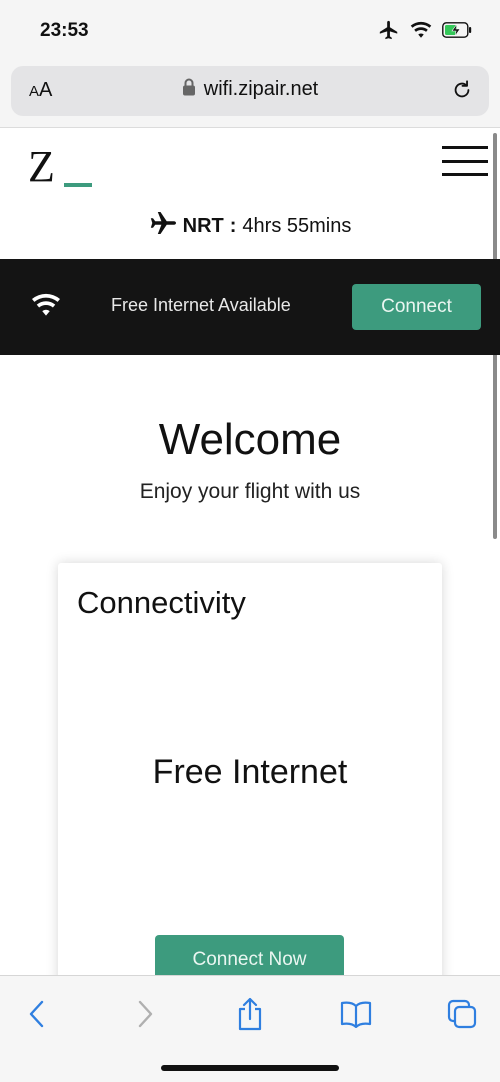  Describe the element at coordinates (356, 1014) in the screenshot. I see `bookmarks-icon` at that location.